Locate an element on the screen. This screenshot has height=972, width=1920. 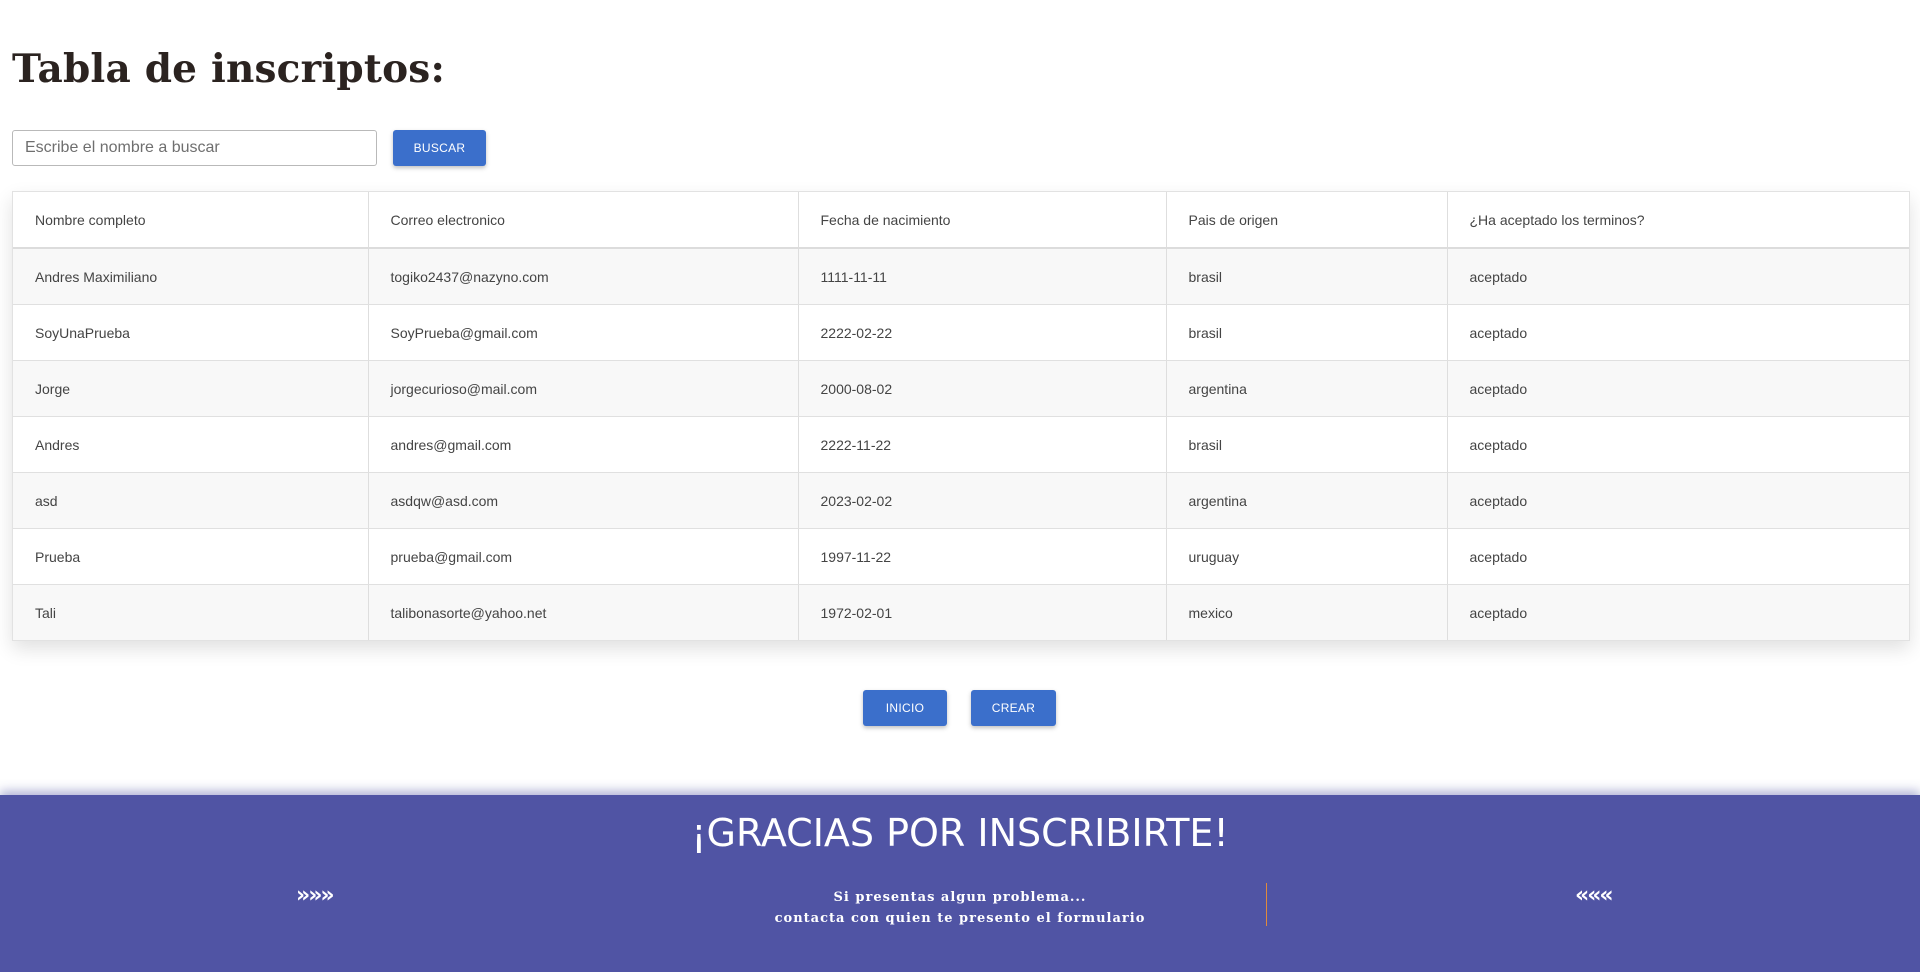
cell-birthdate: 1997-11-22 is located at coordinates (982, 556).